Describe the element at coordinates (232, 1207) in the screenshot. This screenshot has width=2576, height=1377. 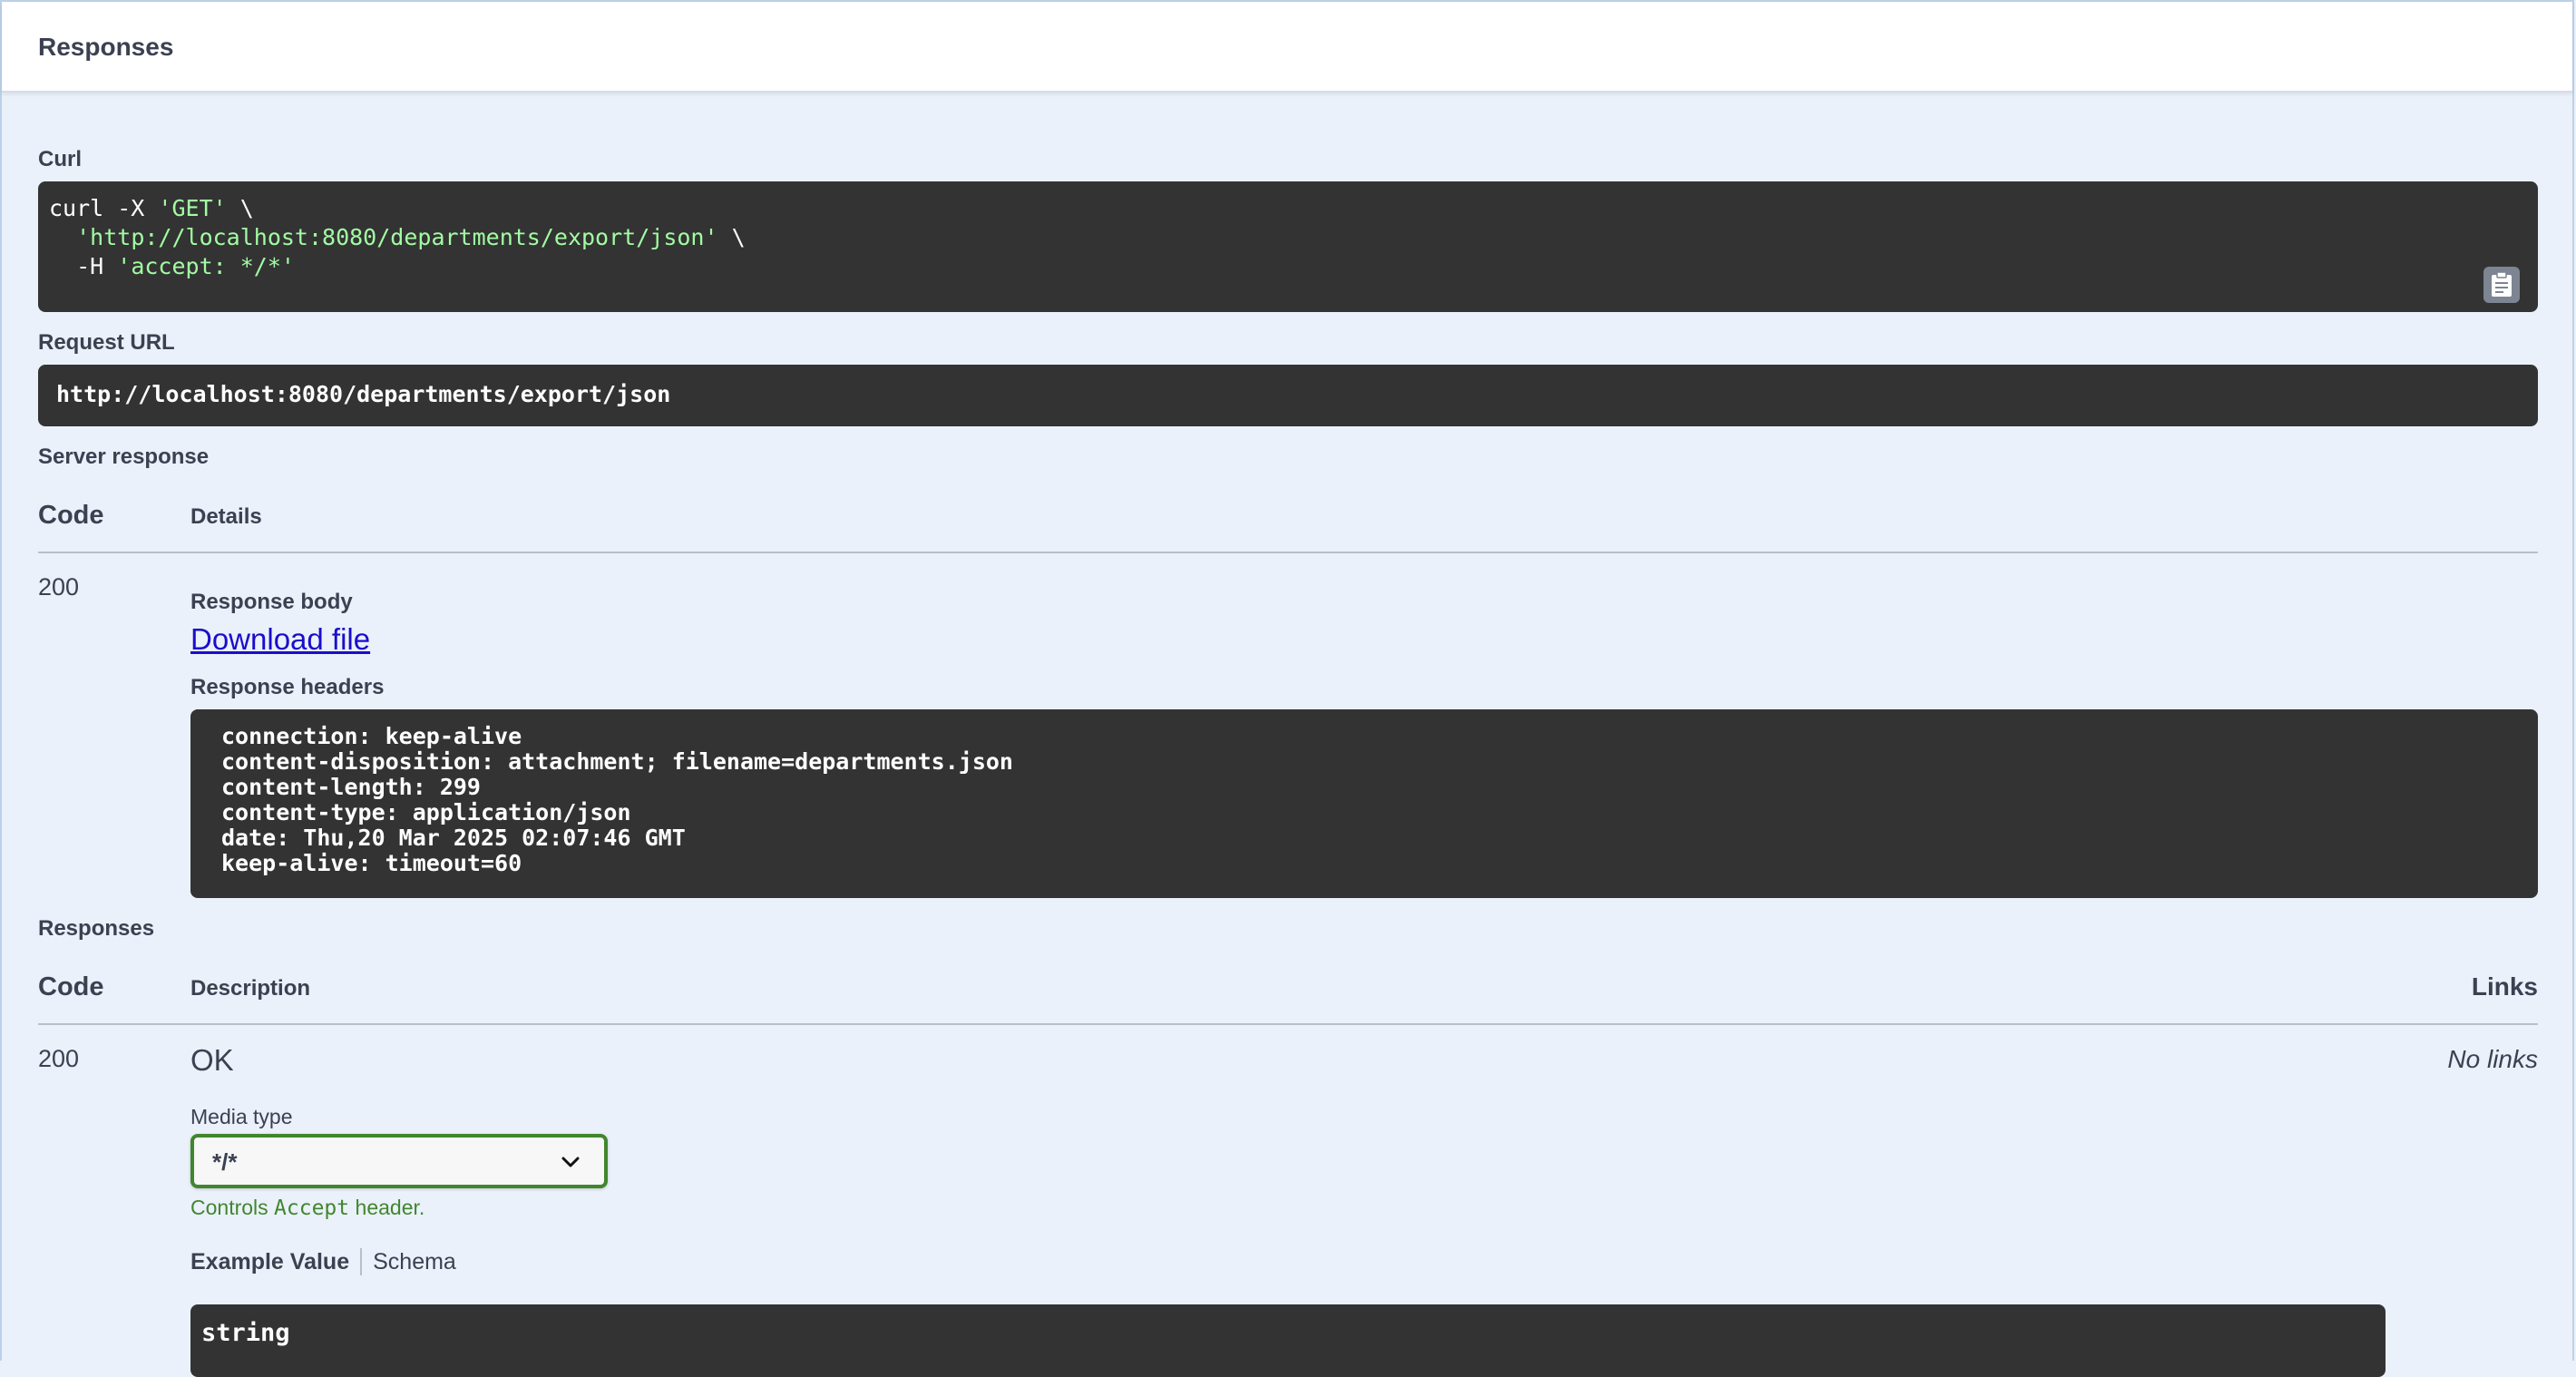
I see `hint-text: Controls` at that location.